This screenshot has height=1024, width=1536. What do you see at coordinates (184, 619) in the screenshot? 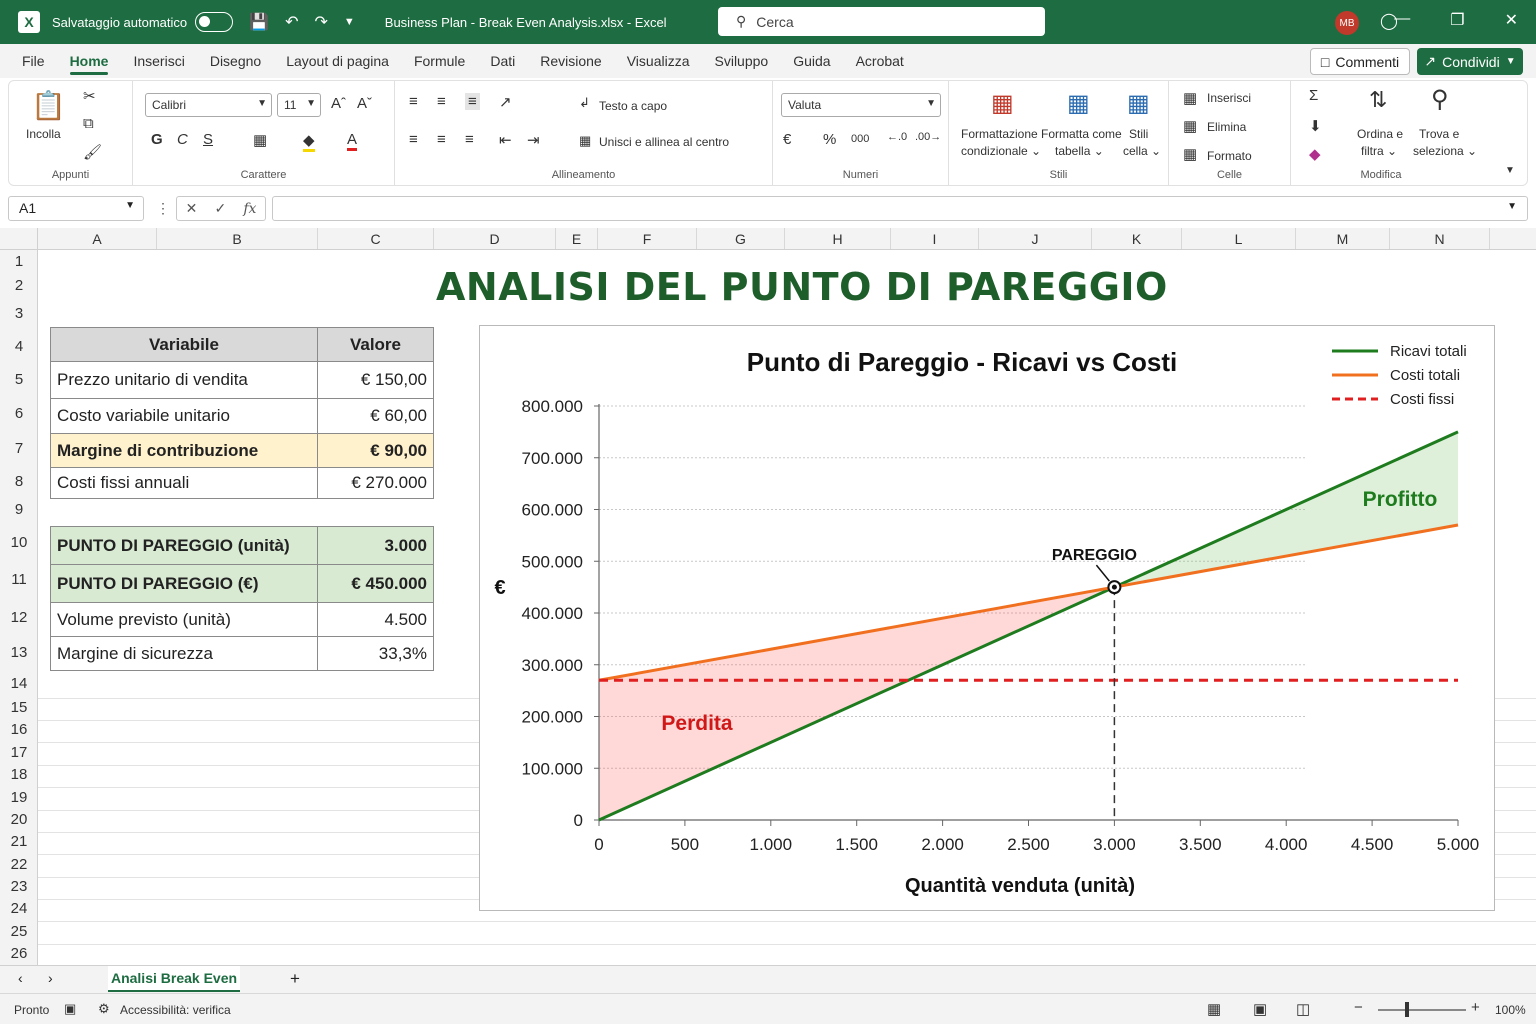
I see `result-label: Volume previsto (unità)` at bounding box center [184, 619].